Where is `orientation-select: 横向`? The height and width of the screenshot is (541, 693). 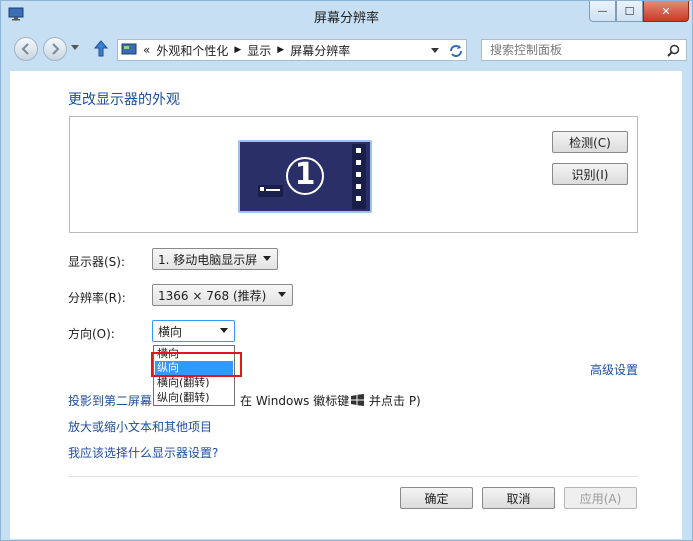
orientation-select: 横向 is located at coordinates (193, 331).